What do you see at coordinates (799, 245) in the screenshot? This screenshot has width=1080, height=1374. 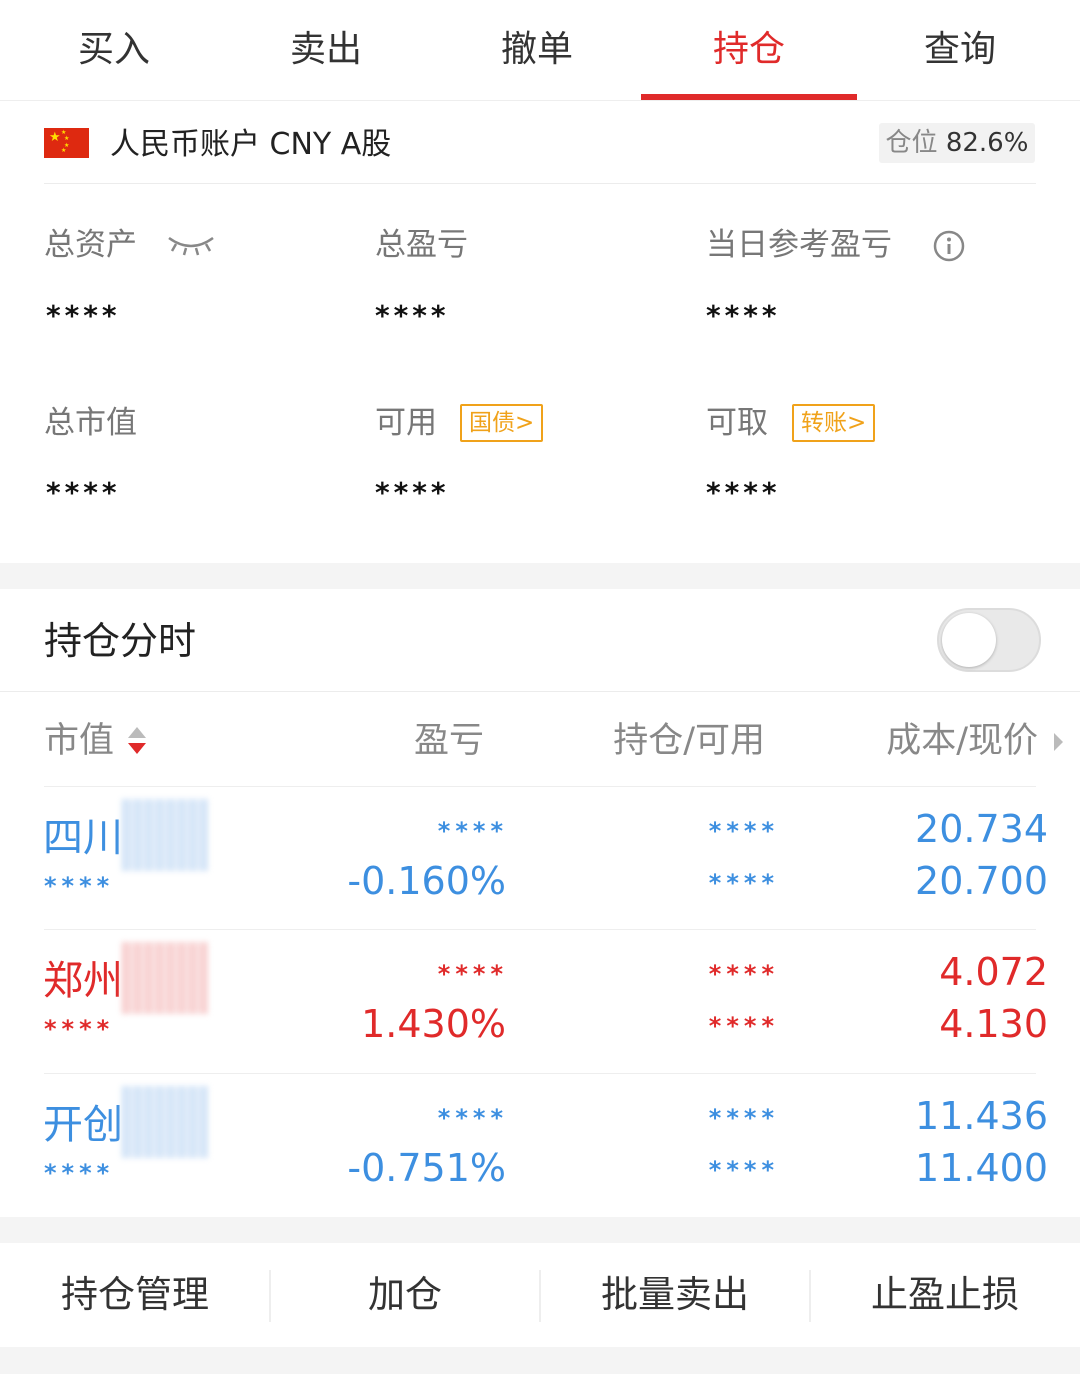 I see `today-pnl-label: 当日参考盈亏` at bounding box center [799, 245].